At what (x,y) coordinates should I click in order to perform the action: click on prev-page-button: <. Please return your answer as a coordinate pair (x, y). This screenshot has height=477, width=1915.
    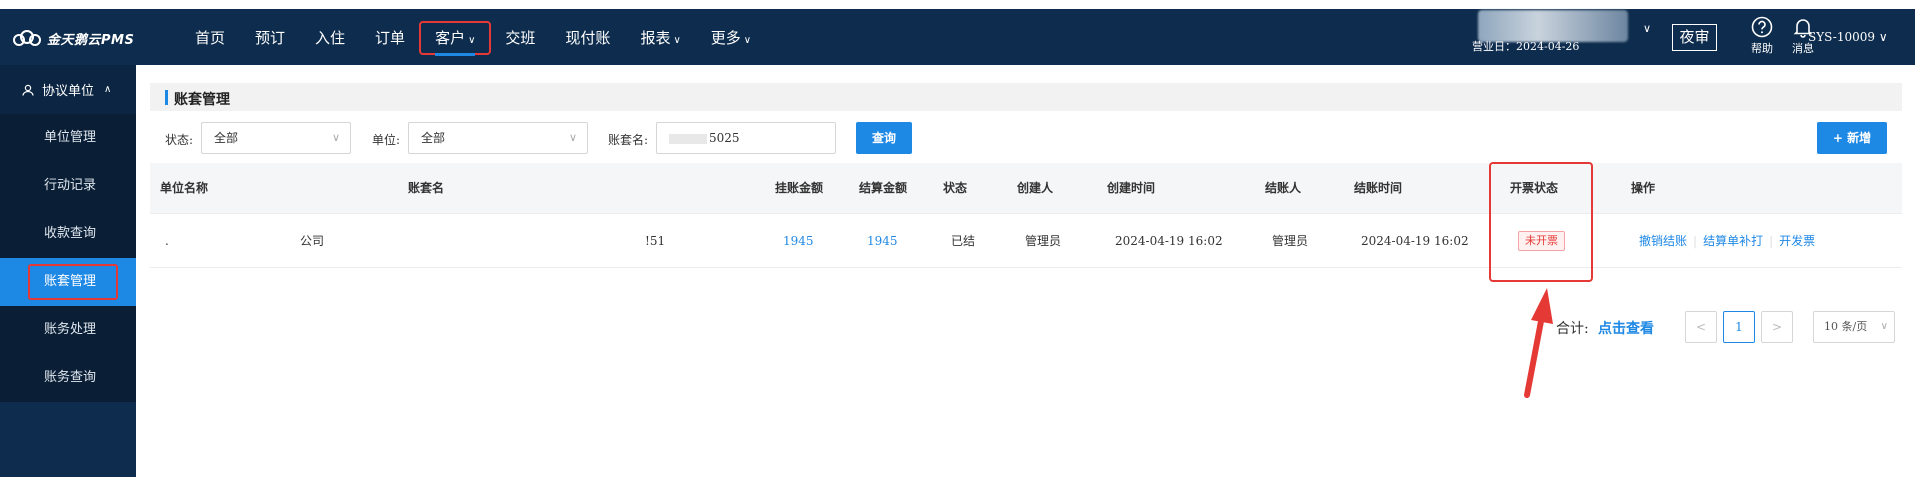
    Looking at the image, I should click on (1701, 327).